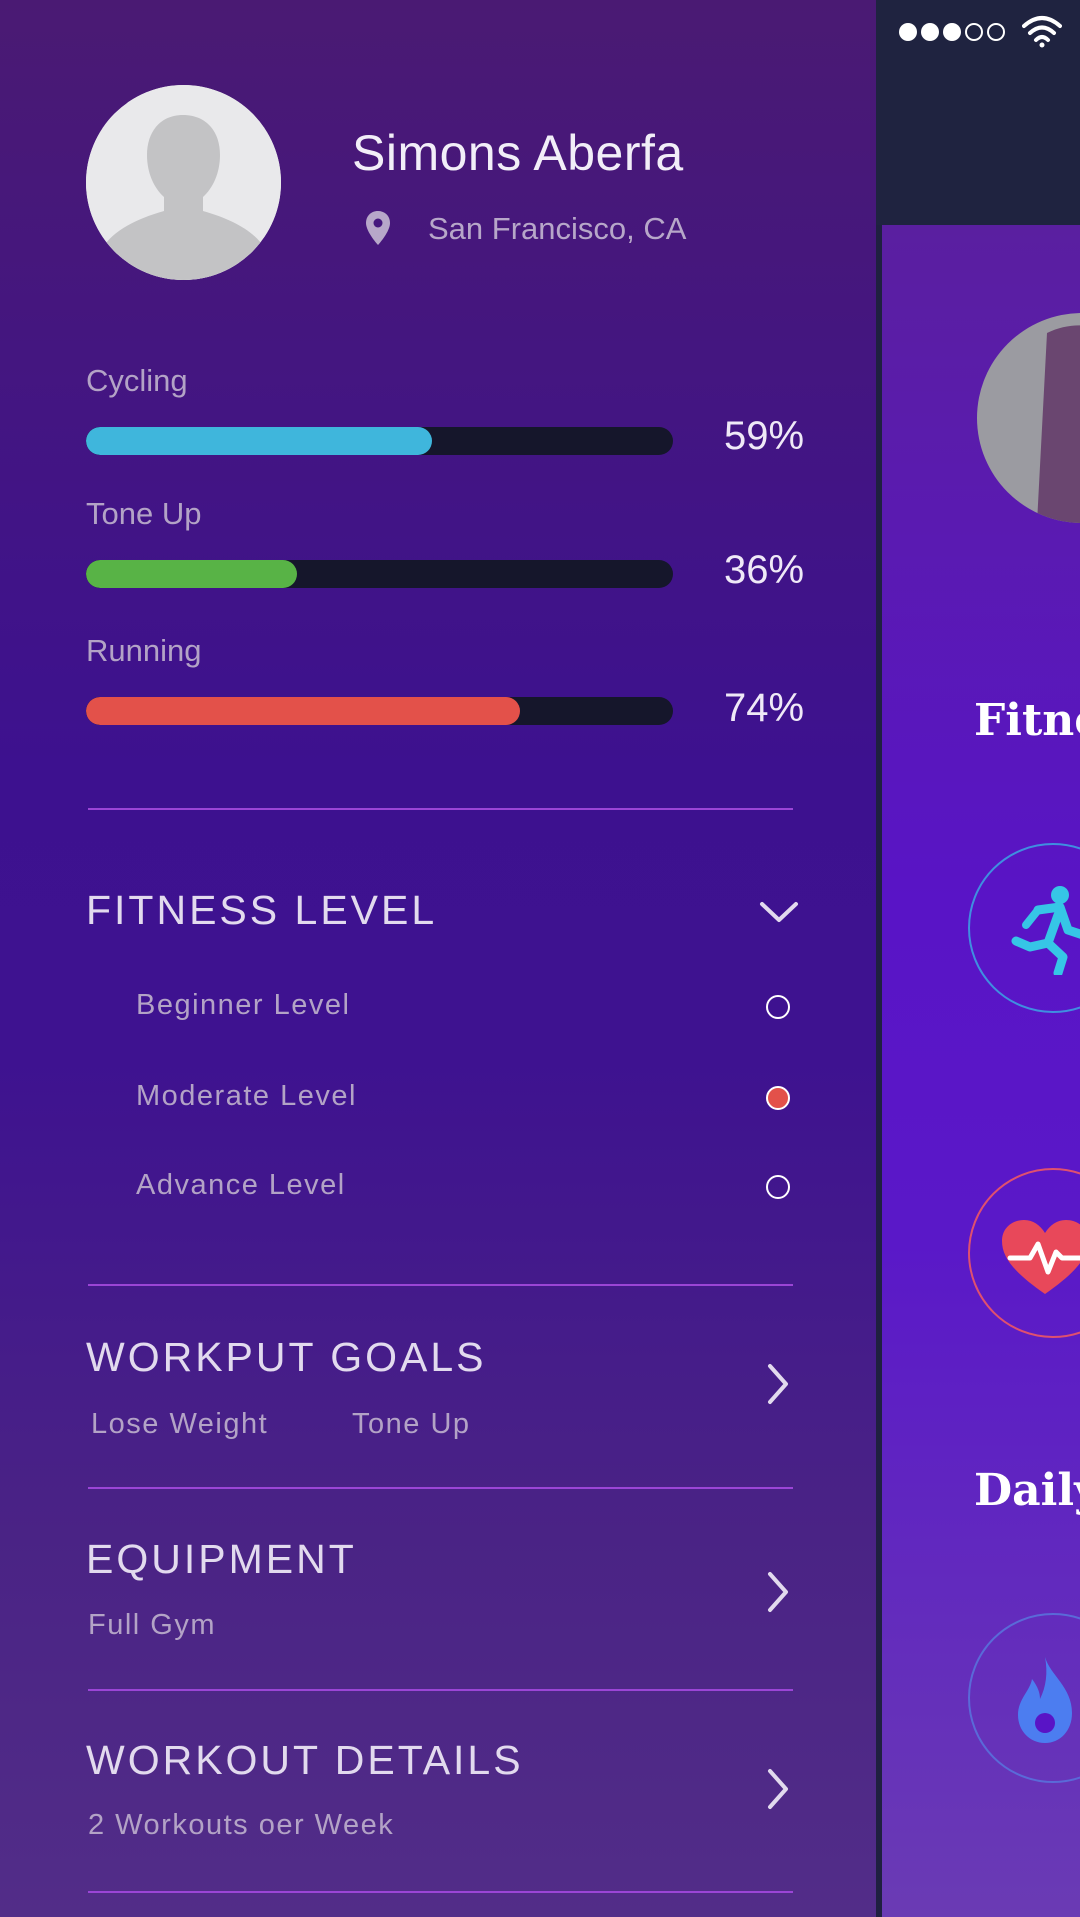 This screenshot has width=1080, height=1917. I want to click on workout-details-title: WORKOUT DETAILS, so click(305, 1760).